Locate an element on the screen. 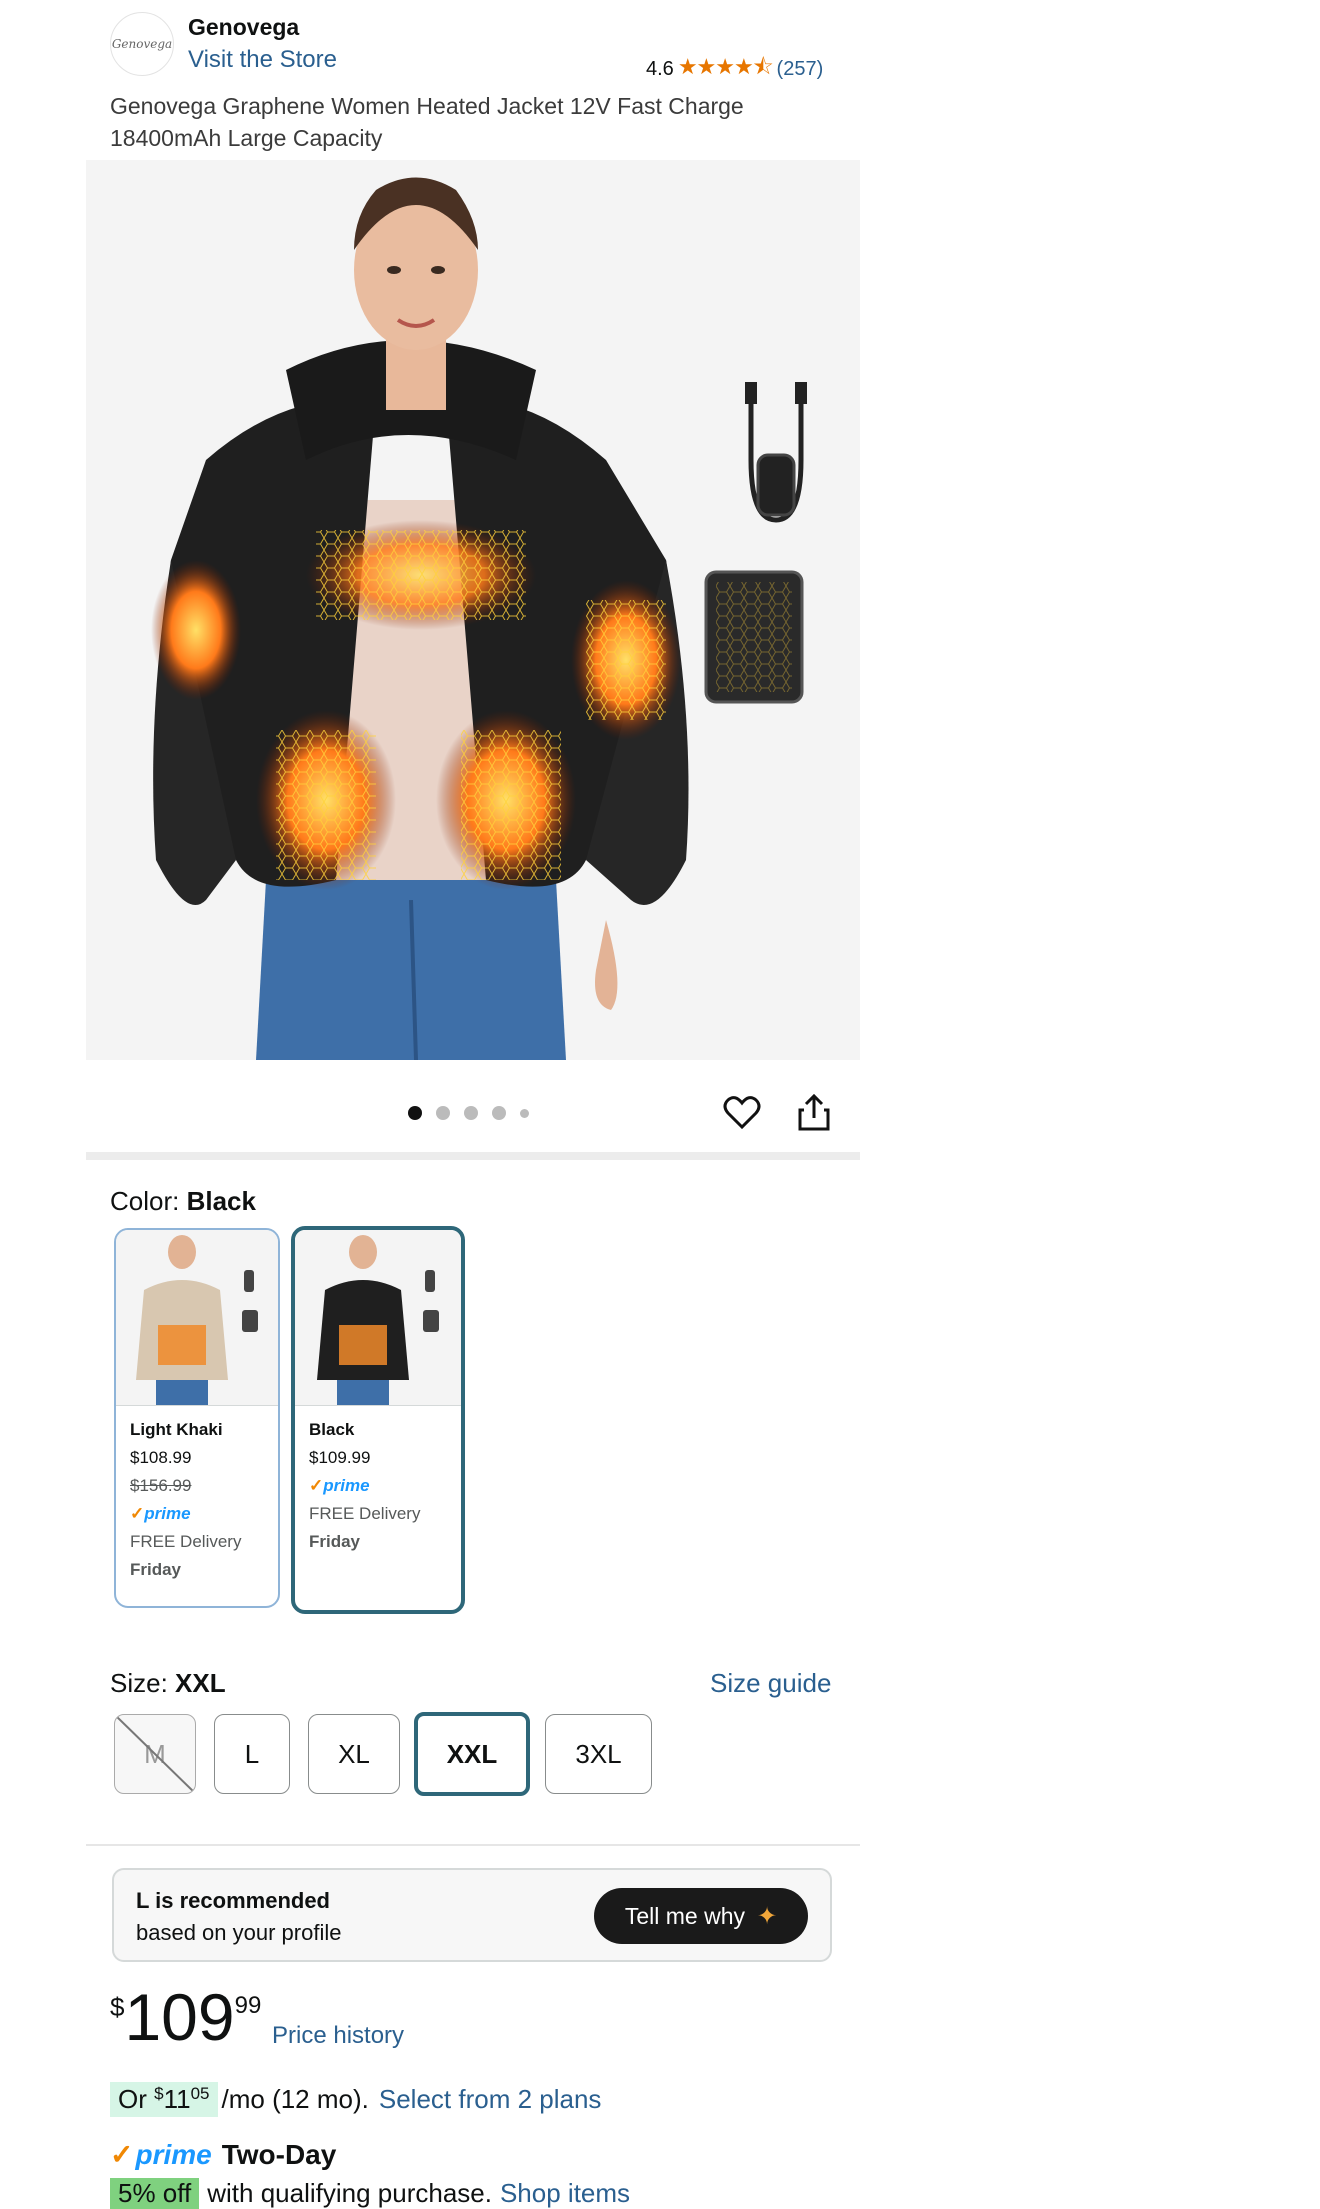 Image resolution: width=1320 pixels, height=2209 pixels. color-name: Light Khaki is located at coordinates (176, 1429).